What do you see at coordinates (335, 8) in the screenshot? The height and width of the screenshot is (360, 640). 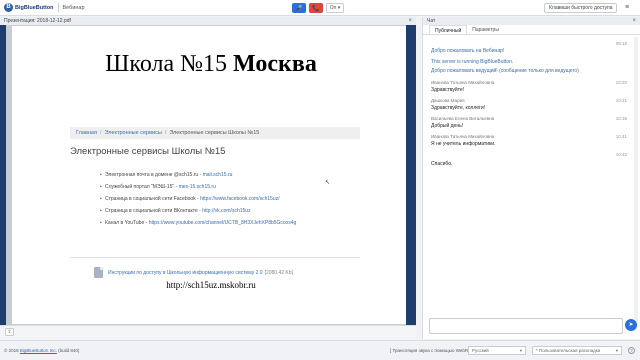 I see `status-dropdown: On ▾` at bounding box center [335, 8].